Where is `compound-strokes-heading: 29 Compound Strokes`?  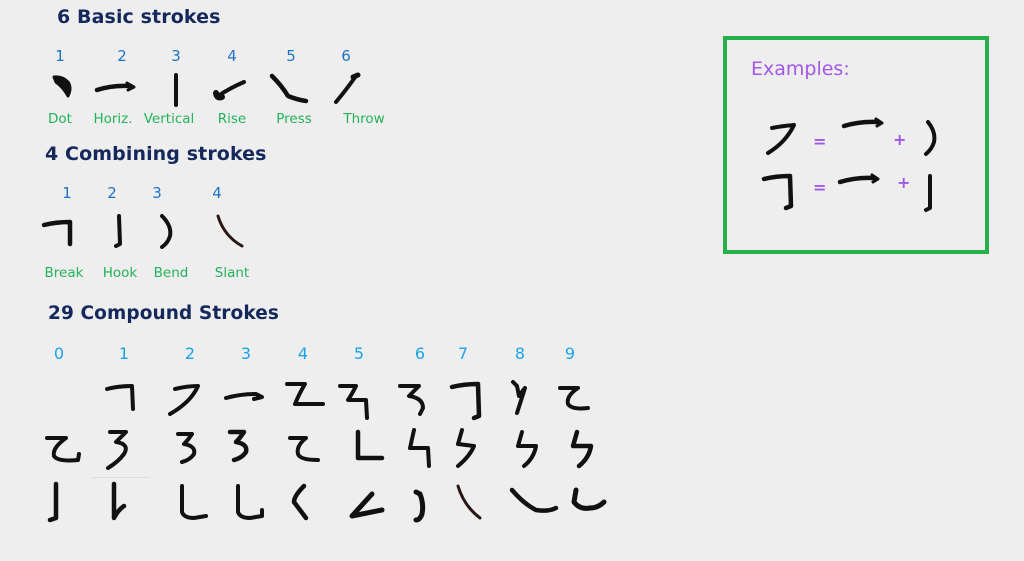
compound-strokes-heading: 29 Compound Strokes is located at coordinates (163, 313).